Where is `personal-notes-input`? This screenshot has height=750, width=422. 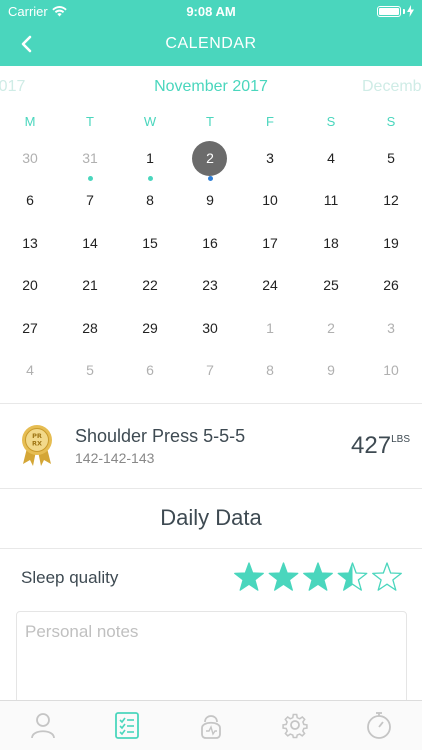
personal-notes-input is located at coordinates (211, 661).